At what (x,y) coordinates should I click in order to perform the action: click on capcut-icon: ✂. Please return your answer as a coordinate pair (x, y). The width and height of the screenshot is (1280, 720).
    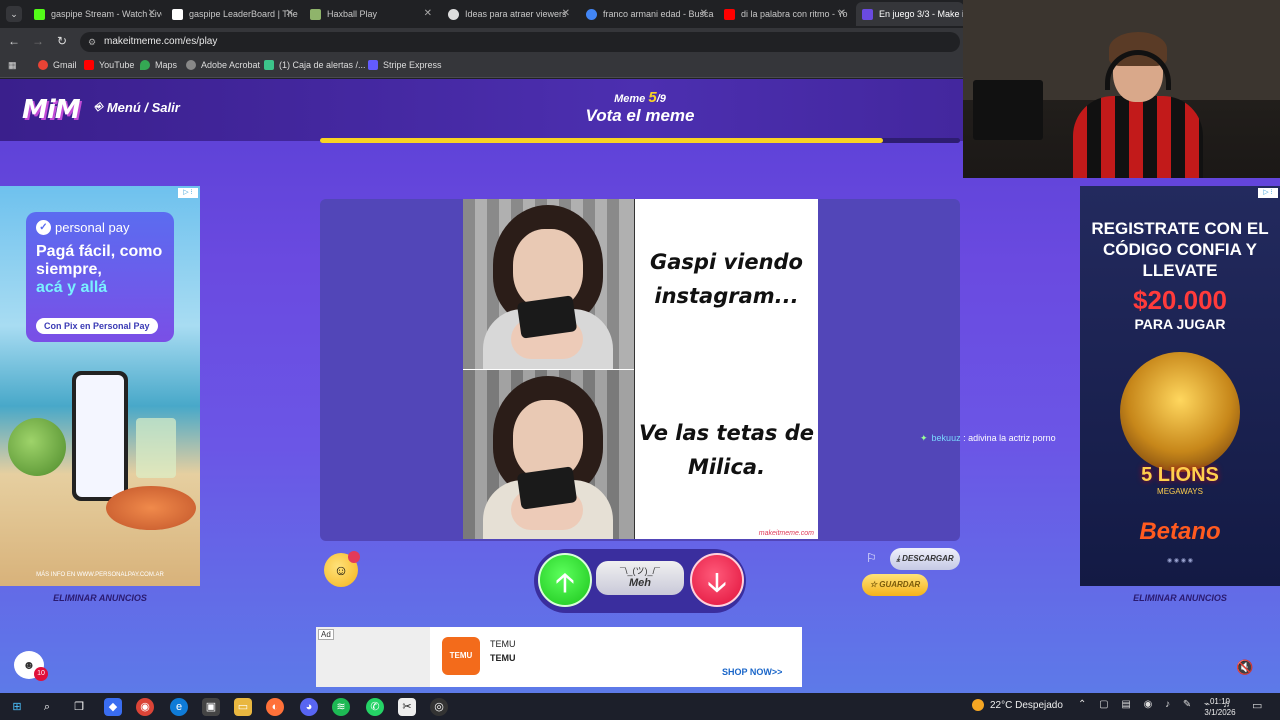
    Looking at the image, I should click on (407, 707).